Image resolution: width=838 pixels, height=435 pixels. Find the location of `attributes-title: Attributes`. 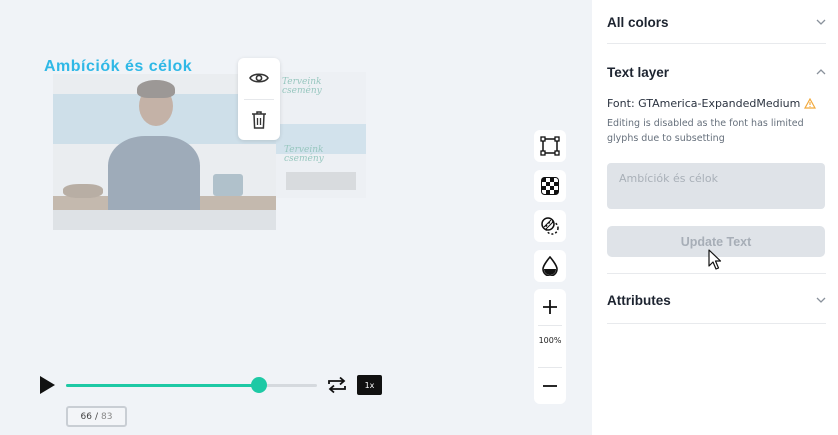

attributes-title: Attributes is located at coordinates (639, 300).